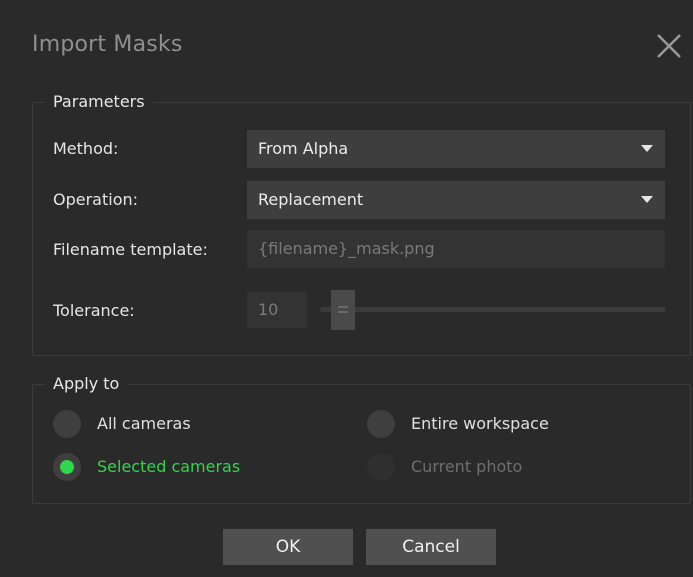  Describe the element at coordinates (94, 310) in the screenshot. I see `tolerance-label: Tolerance:` at that location.